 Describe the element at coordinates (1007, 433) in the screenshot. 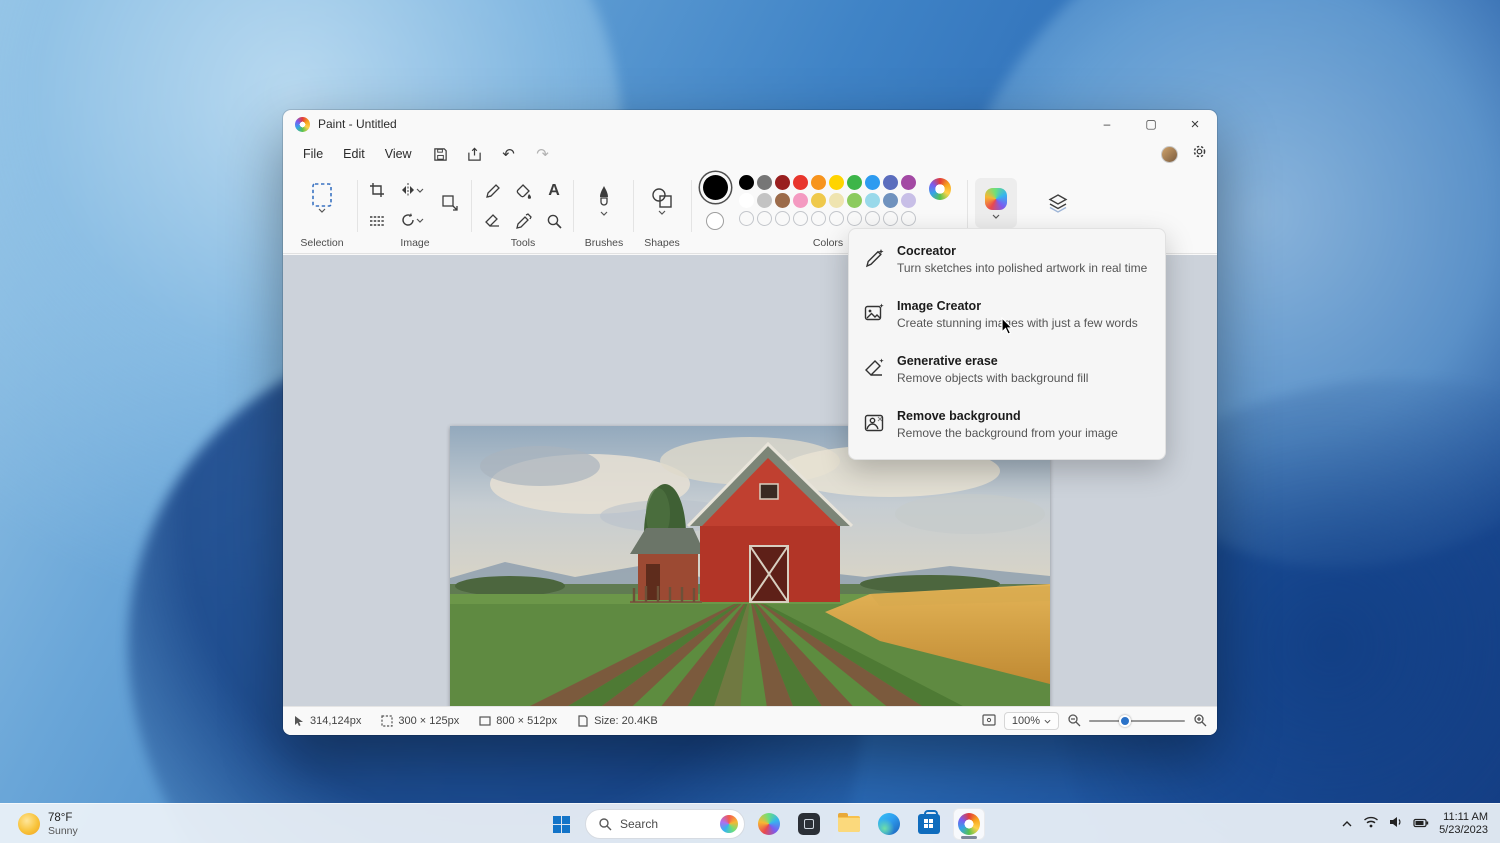

I see `menu-item-desc: Remove the background from your image` at that location.